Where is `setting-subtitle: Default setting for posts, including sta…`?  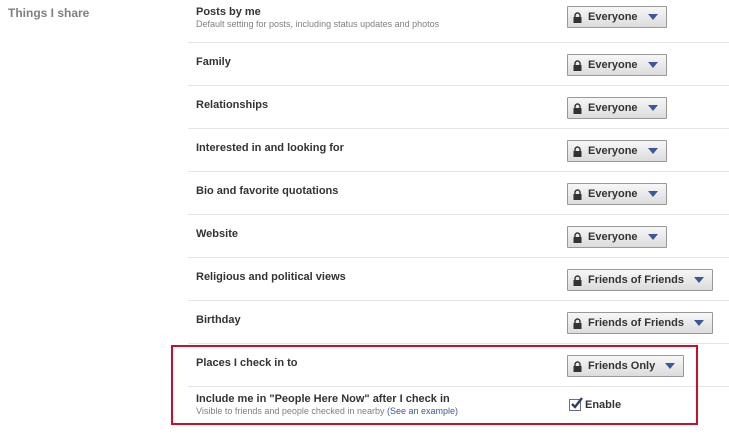
setting-subtitle: Default setting for posts, including sta… is located at coordinates (318, 24).